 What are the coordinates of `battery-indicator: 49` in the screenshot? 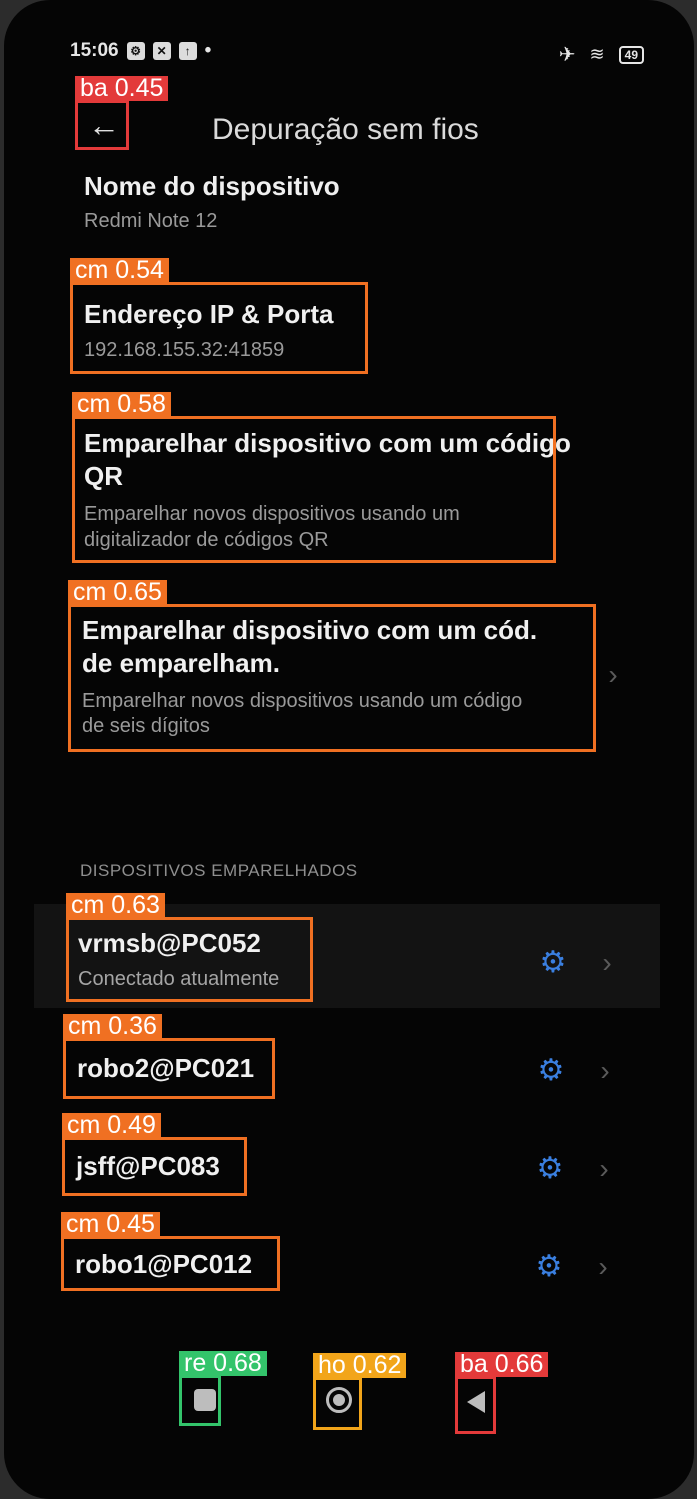 It's located at (631, 54).